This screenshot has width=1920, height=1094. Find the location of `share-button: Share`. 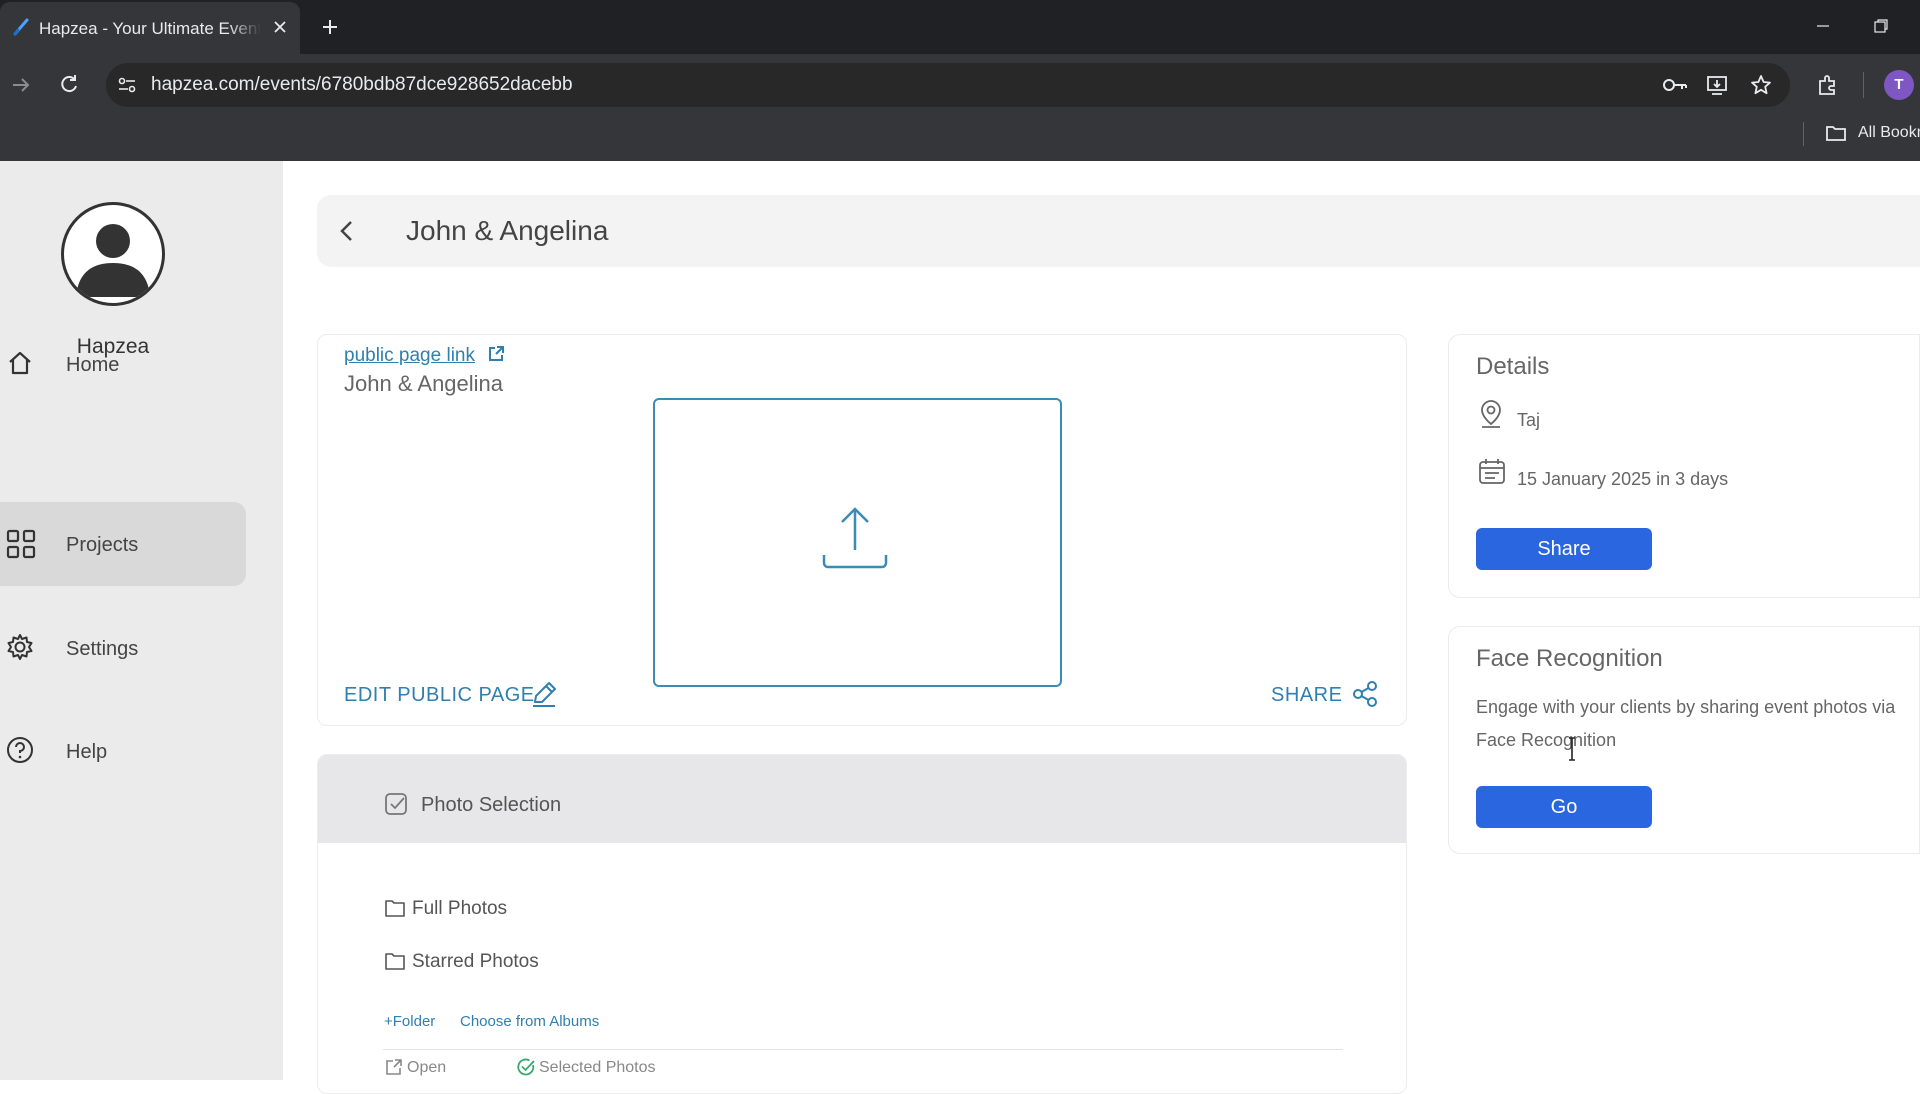

share-button: Share is located at coordinates (1564, 549).